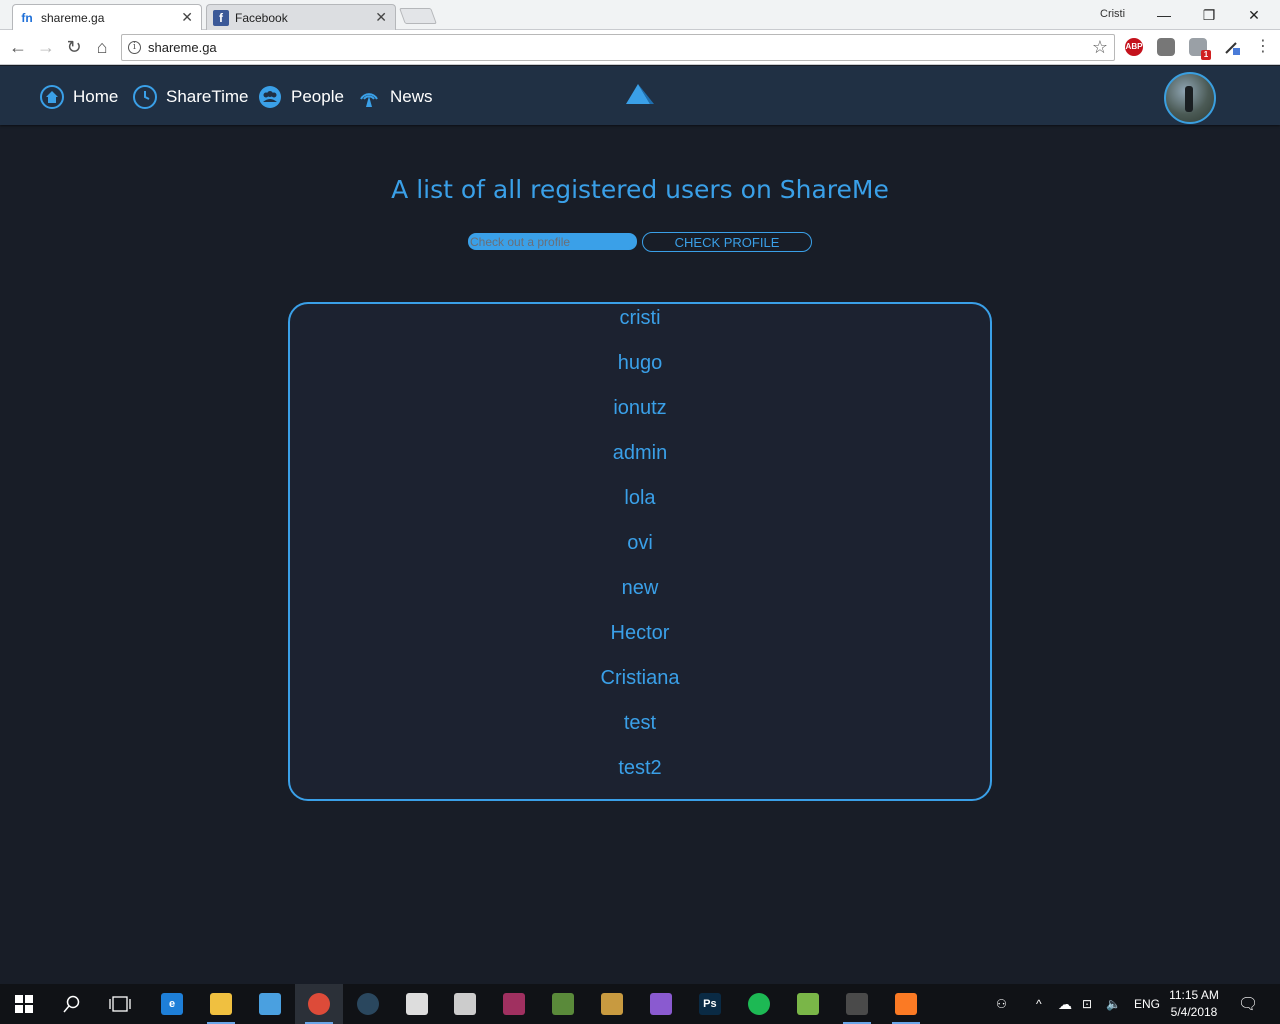  I want to click on winrar-glyph, so click(514, 1004).